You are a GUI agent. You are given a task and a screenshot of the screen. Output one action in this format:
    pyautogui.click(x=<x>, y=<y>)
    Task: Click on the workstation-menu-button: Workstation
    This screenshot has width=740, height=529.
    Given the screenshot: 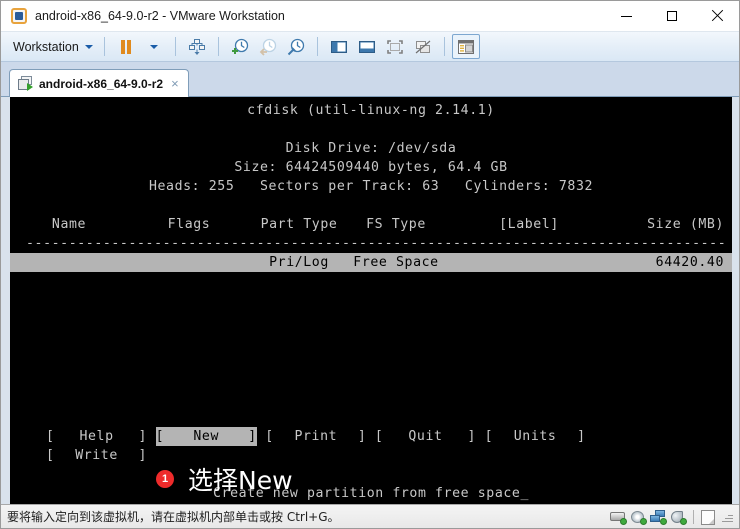 What is the action you would take?
    pyautogui.click(x=53, y=47)
    